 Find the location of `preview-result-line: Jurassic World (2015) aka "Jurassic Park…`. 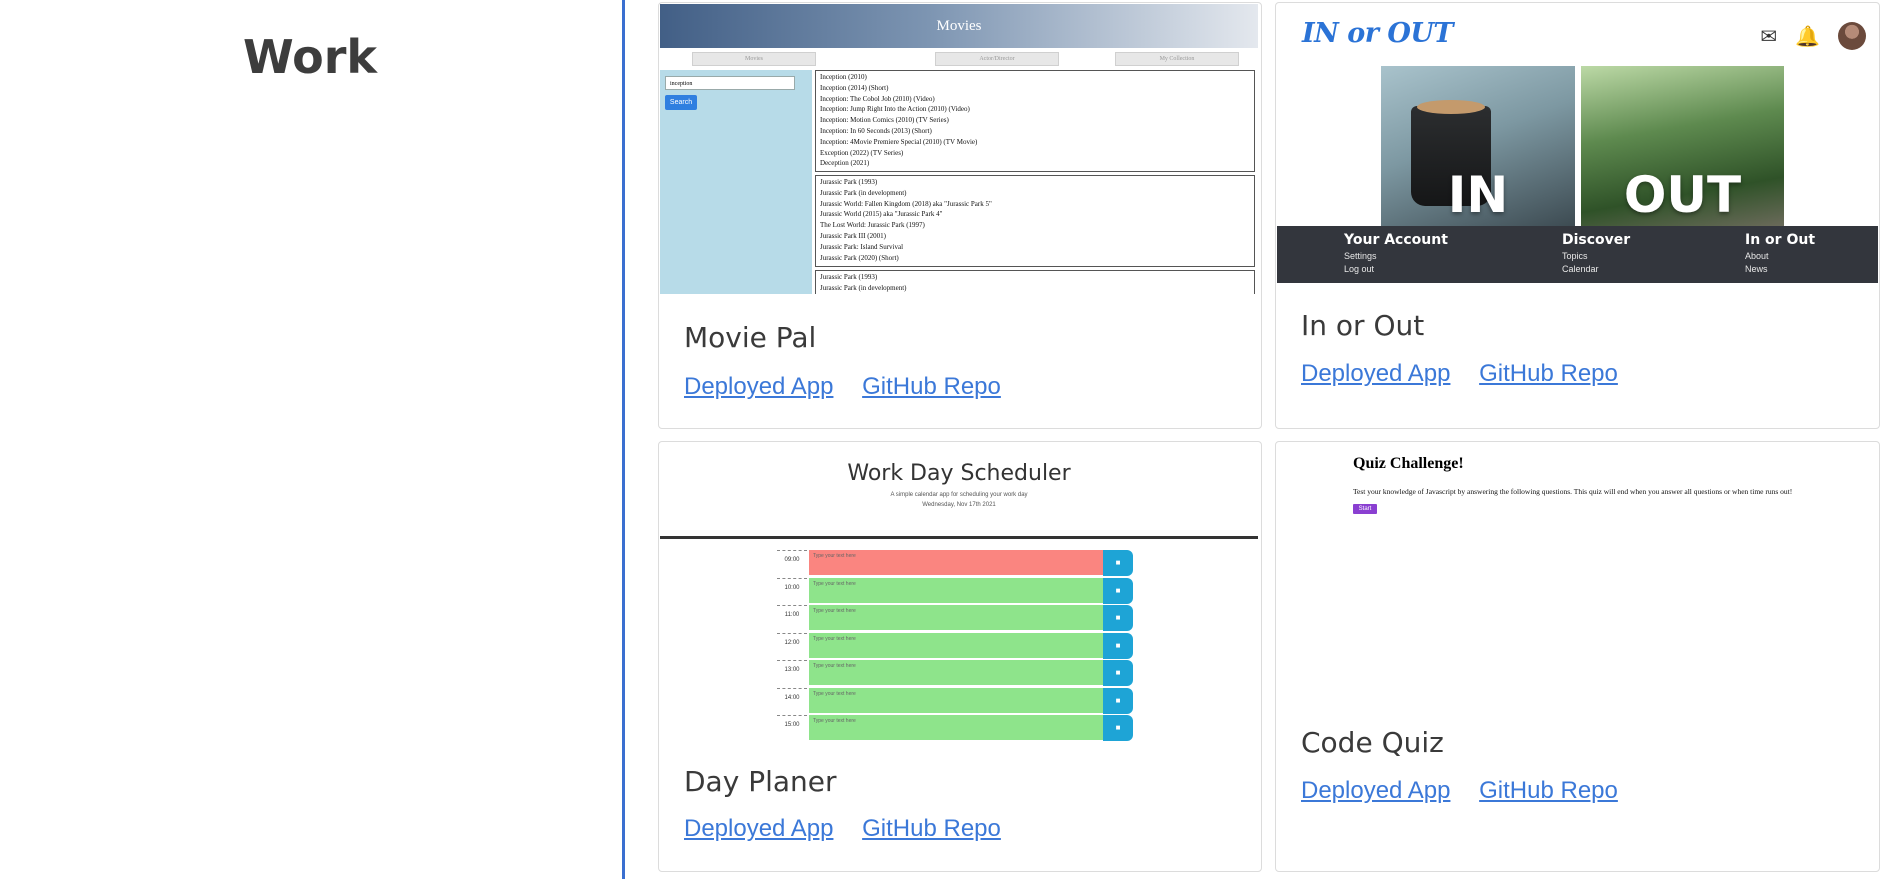

preview-result-line: Jurassic World (2015) aka "Jurassic Park… is located at coordinates (881, 214).